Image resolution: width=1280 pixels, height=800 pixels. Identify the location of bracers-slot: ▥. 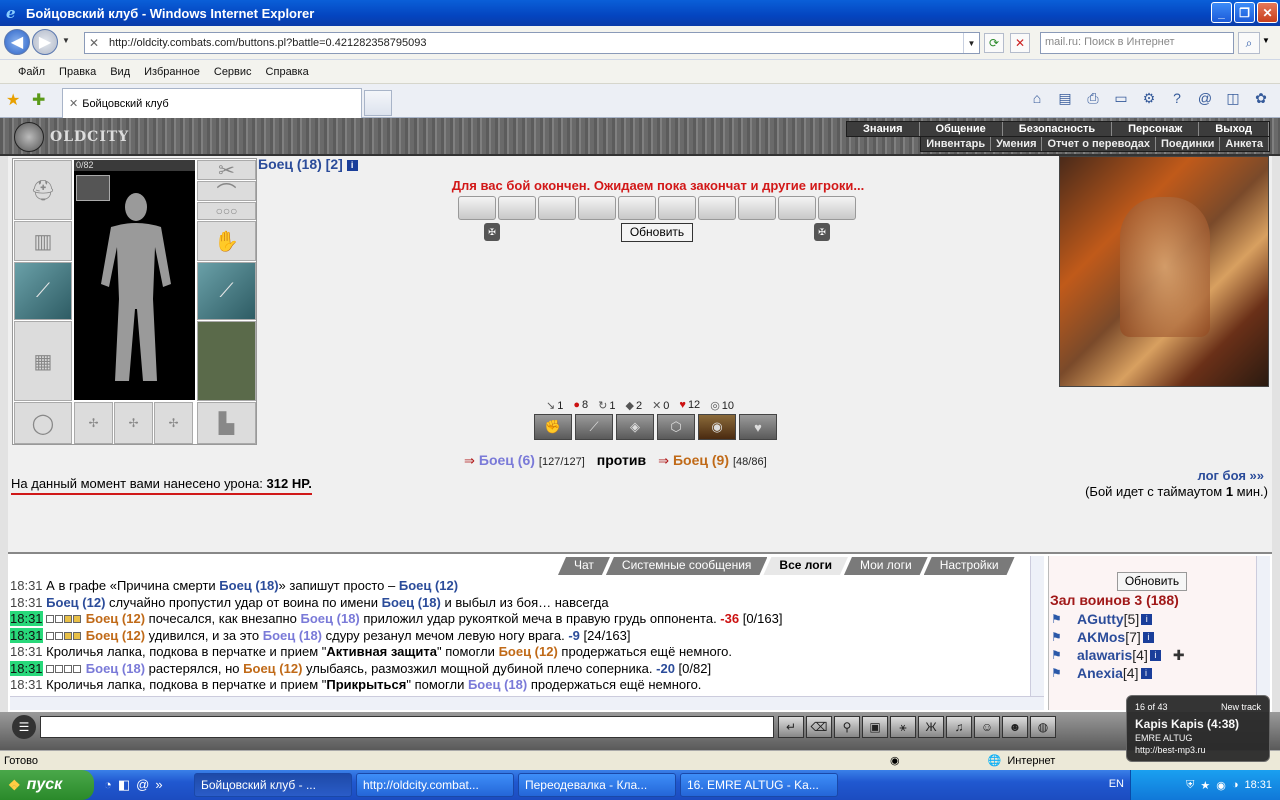
(43, 241).